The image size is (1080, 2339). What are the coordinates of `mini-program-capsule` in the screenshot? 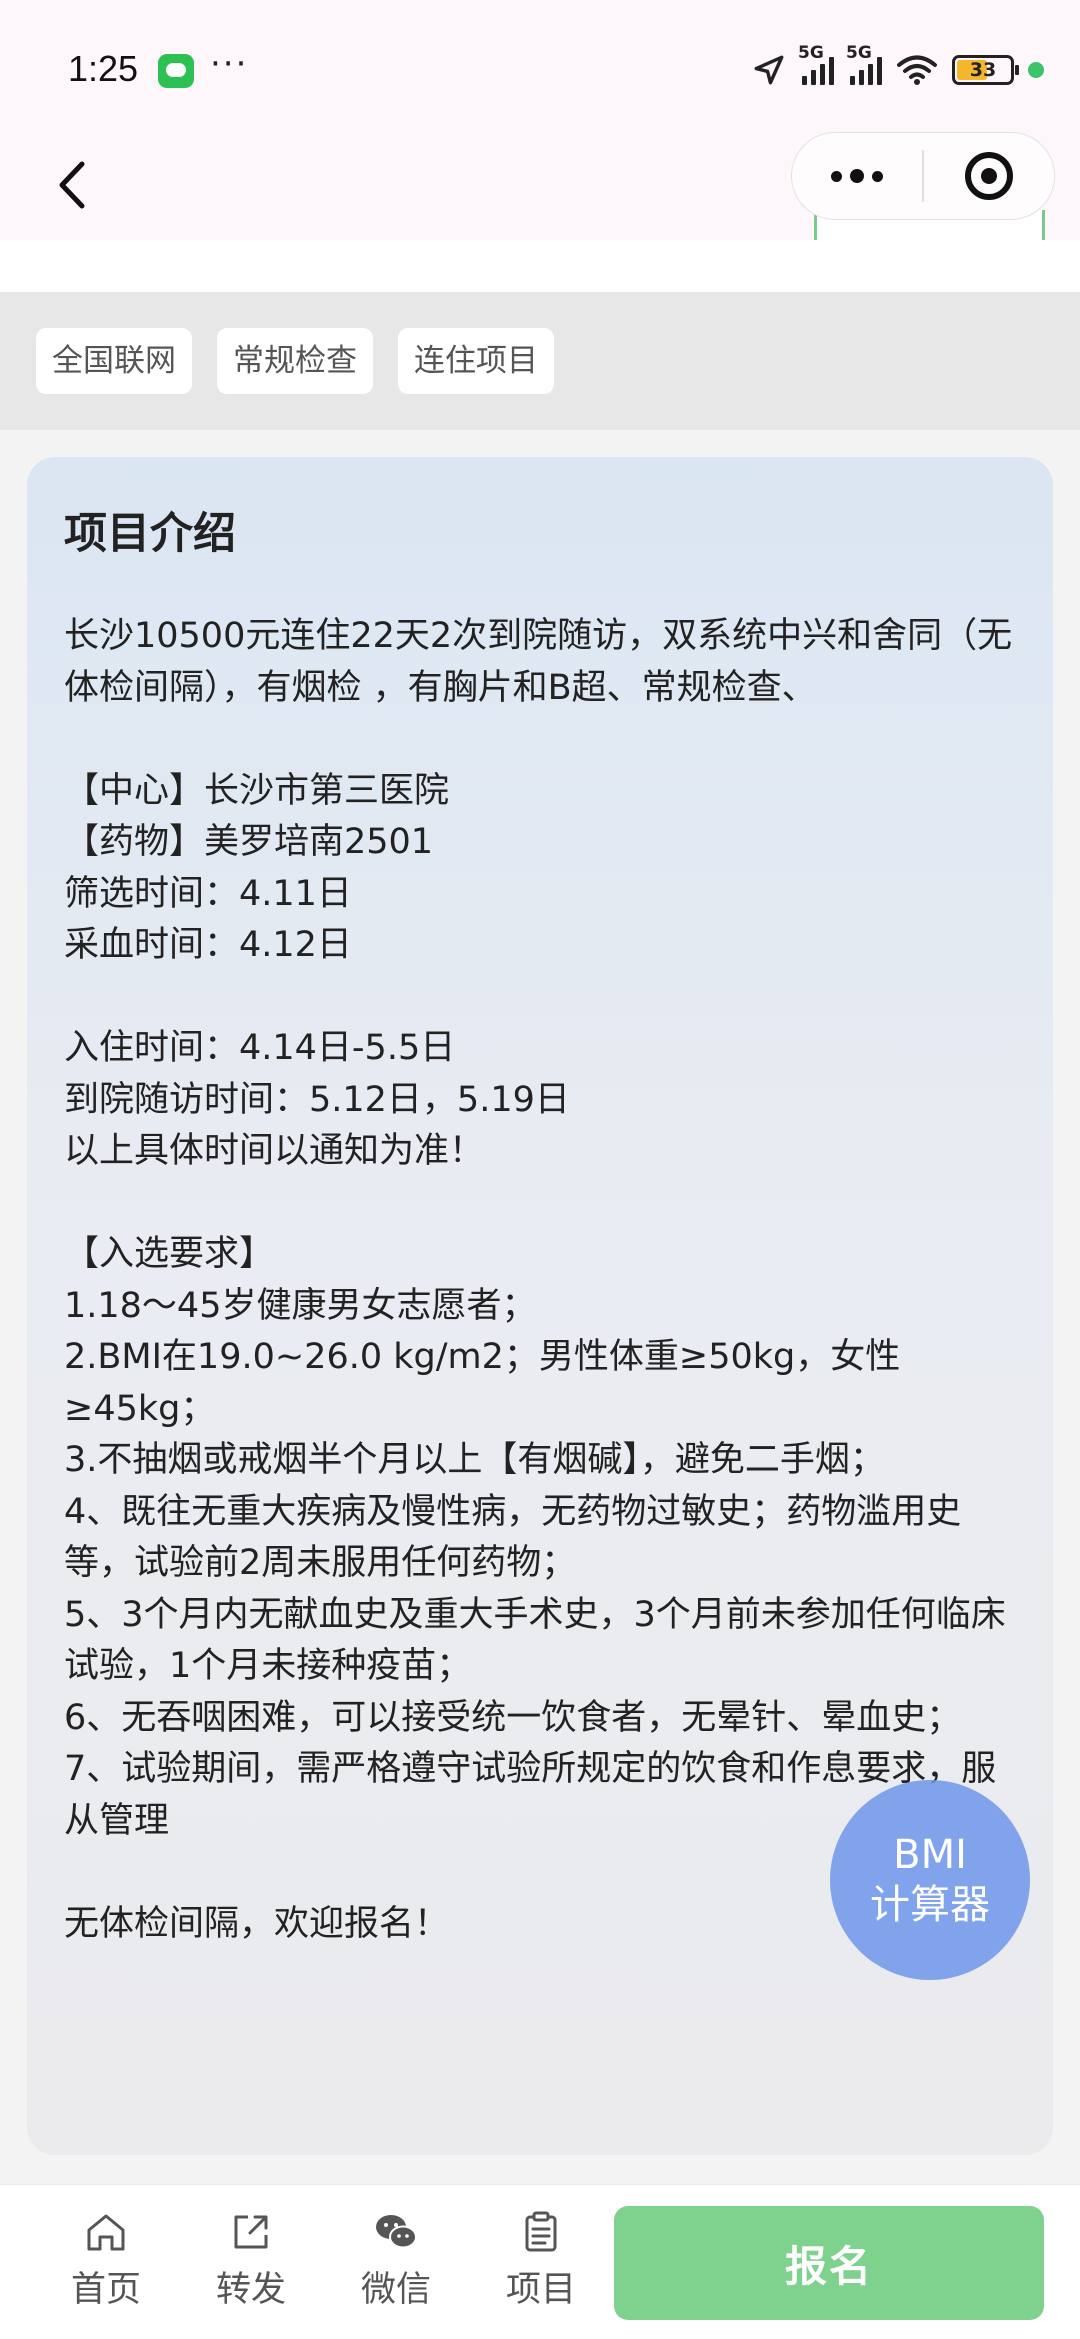 It's located at (923, 176).